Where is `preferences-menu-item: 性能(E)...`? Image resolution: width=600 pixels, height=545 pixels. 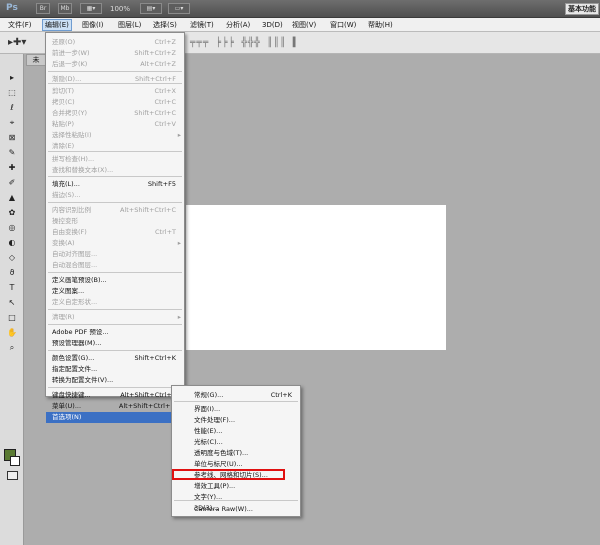
preferences-menu-item: 性能(E)... is located at coordinates (236, 431).